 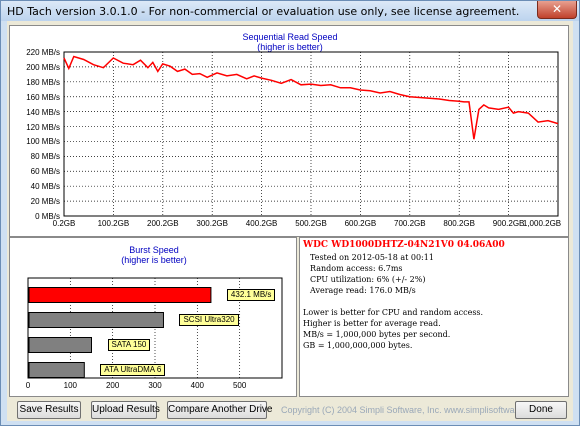 What do you see at coordinates (133, 370) in the screenshot?
I see `burst-bar-label: ATA UltraDMA 6` at bounding box center [133, 370].